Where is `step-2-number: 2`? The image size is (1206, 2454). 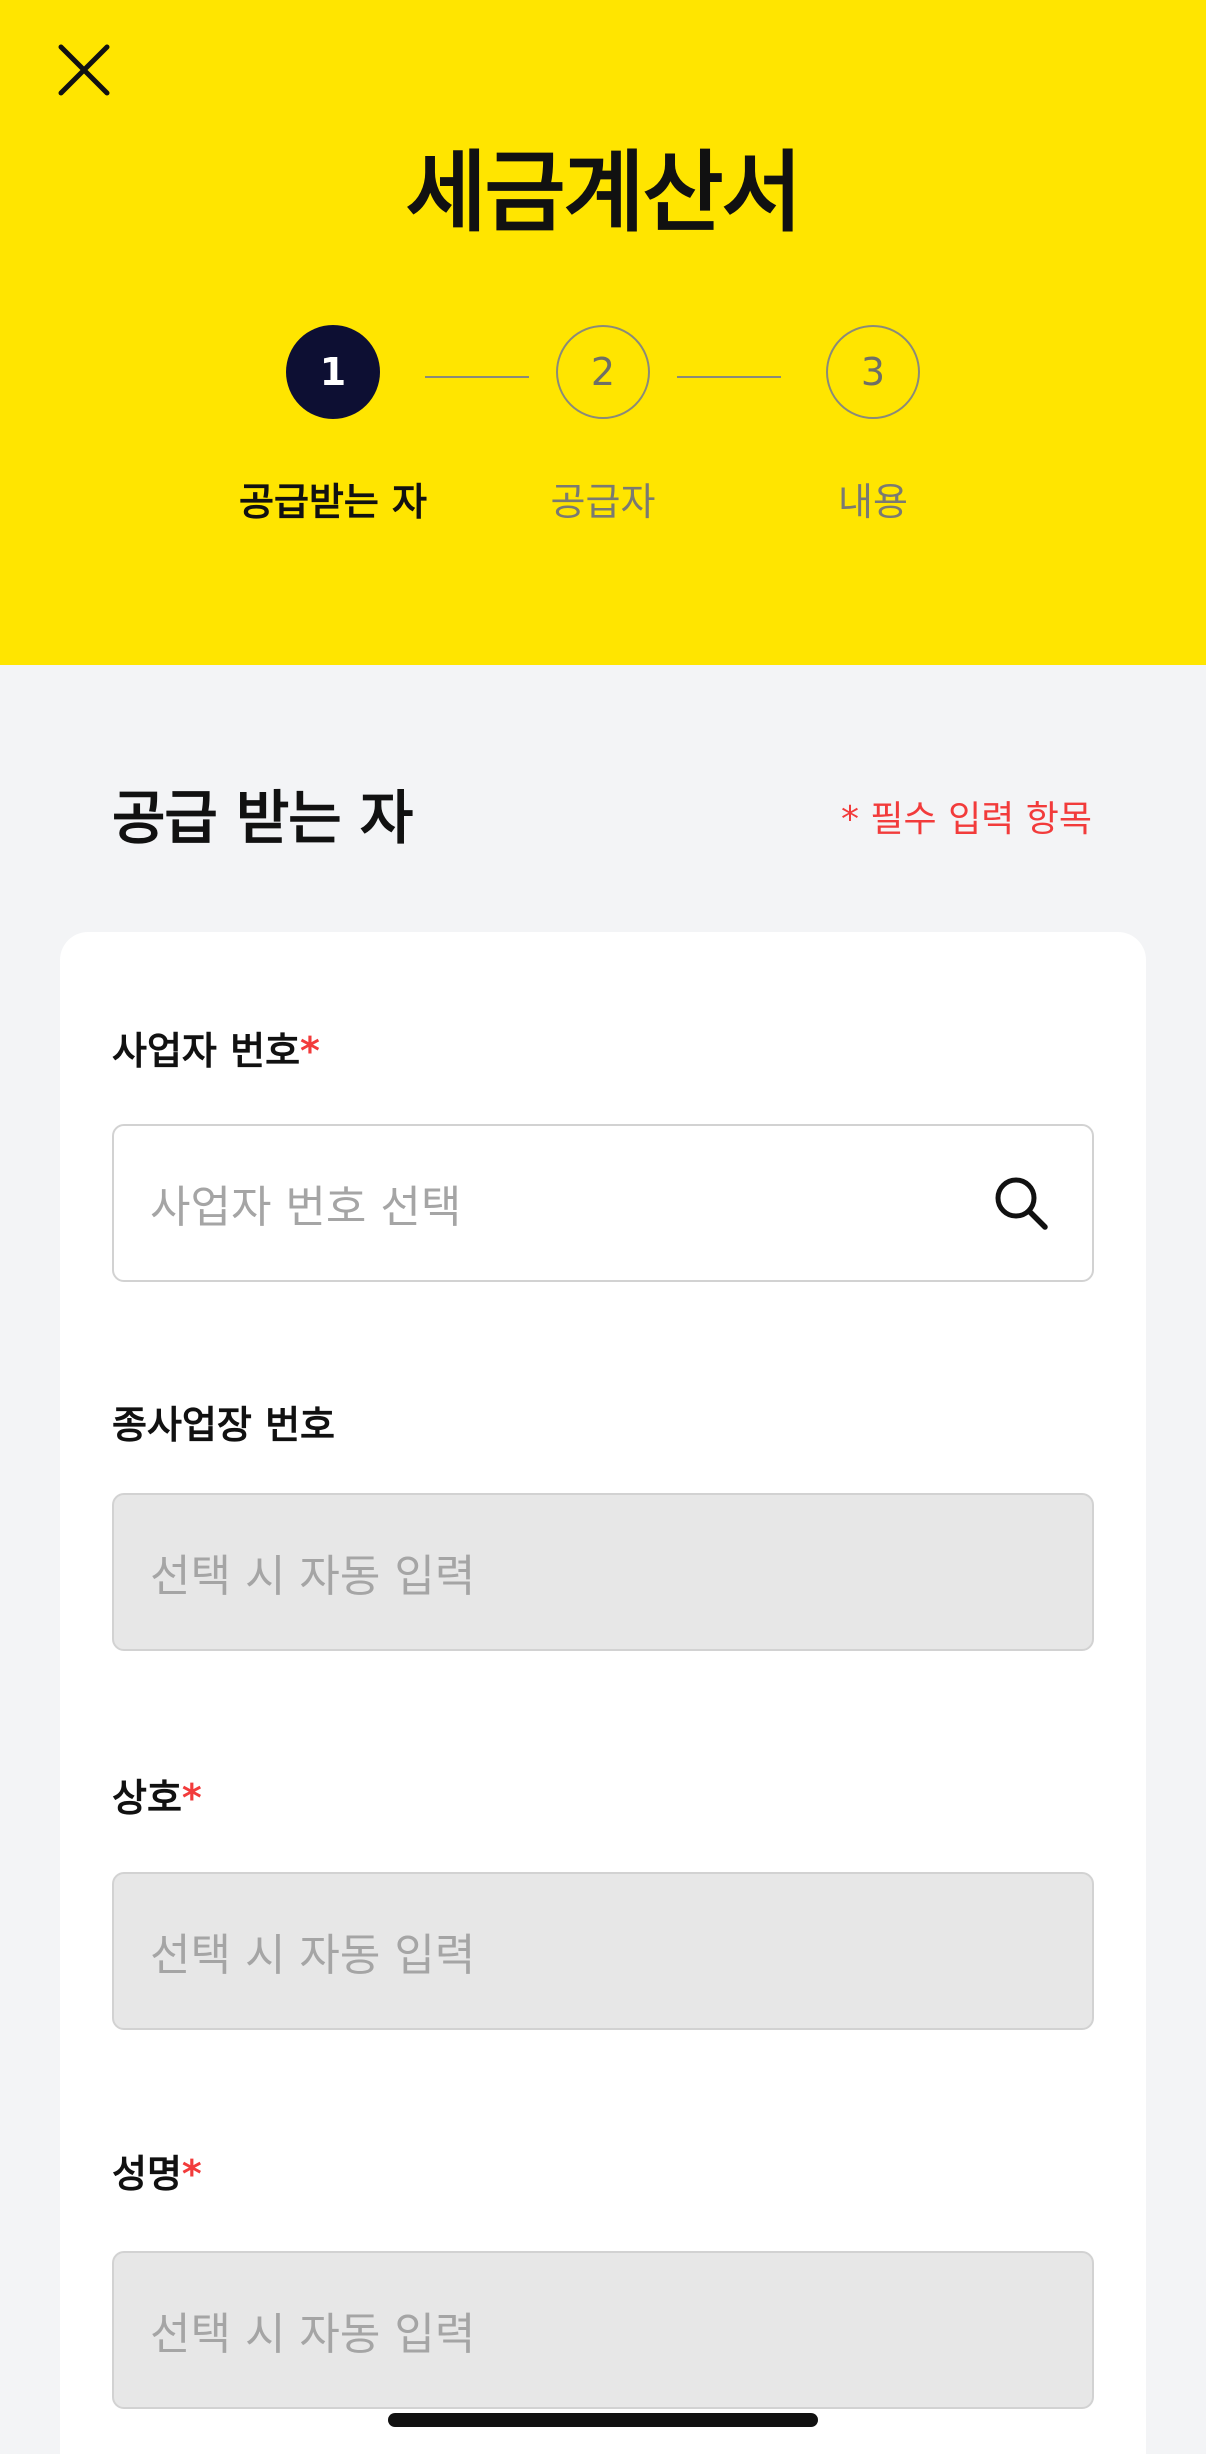 step-2-number: 2 is located at coordinates (603, 372).